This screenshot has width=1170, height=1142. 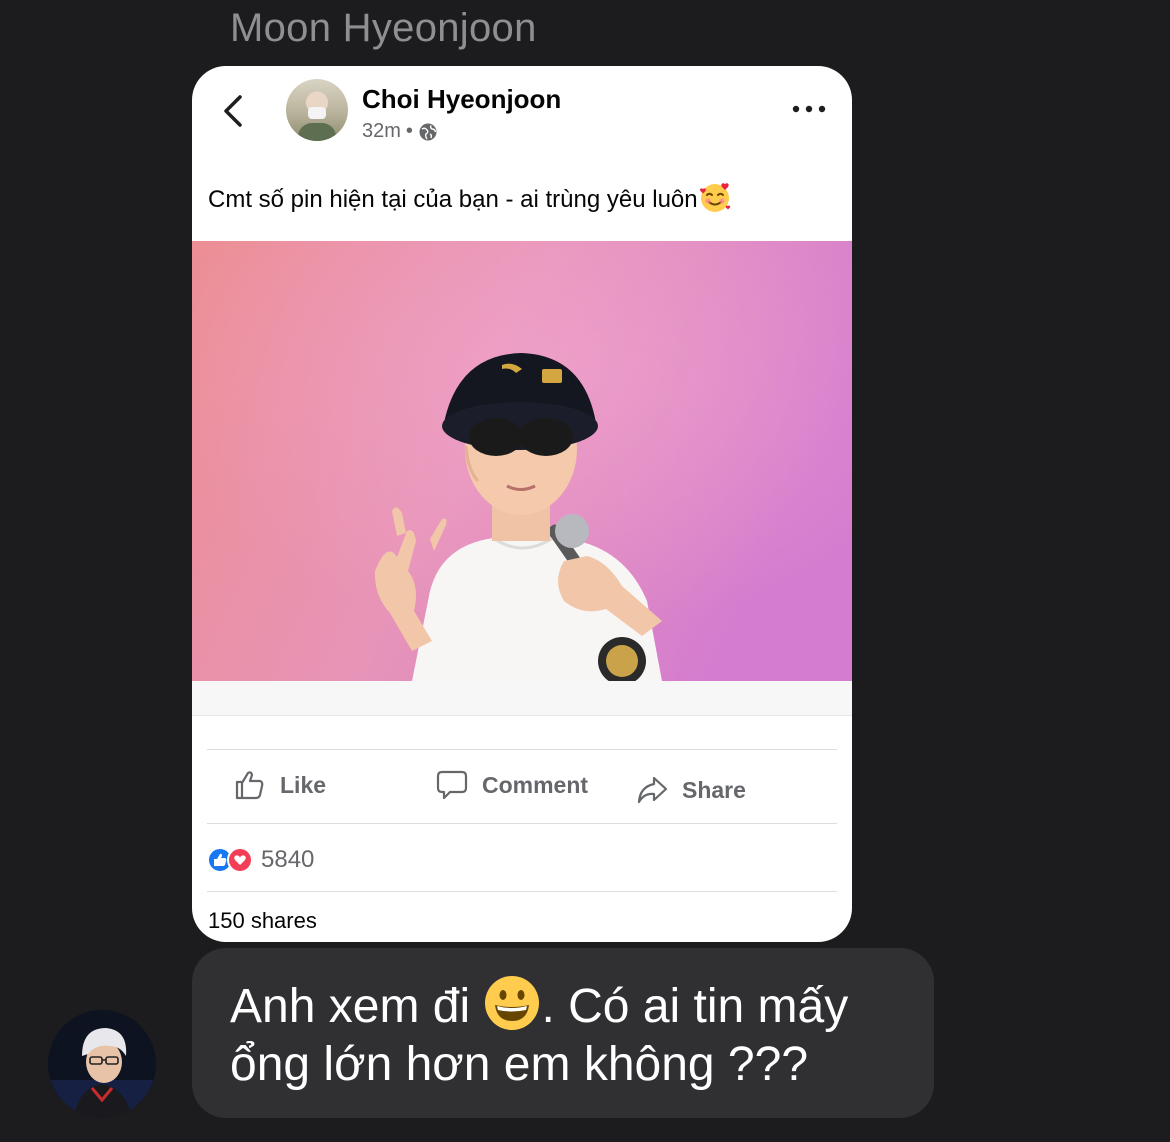 What do you see at coordinates (260, 860) in the screenshot?
I see `reactions-summary: 5840` at bounding box center [260, 860].